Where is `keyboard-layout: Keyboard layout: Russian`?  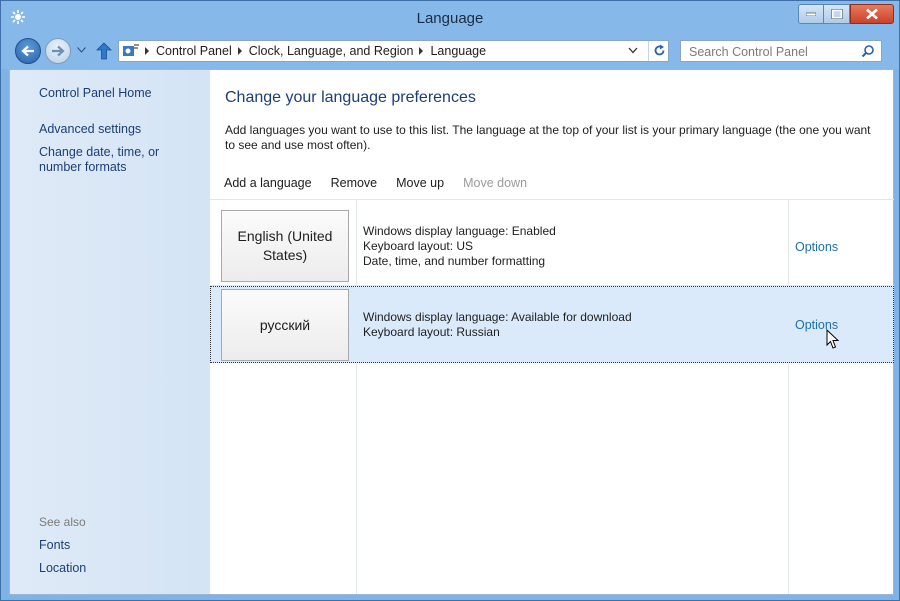
keyboard-layout: Keyboard layout: Russian is located at coordinates (431, 332).